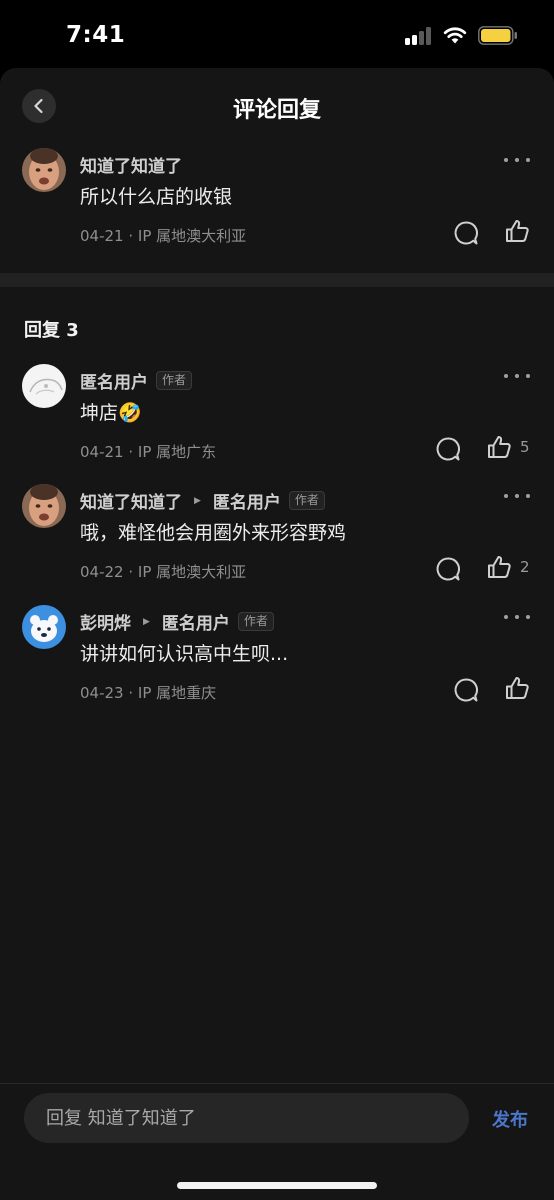 This screenshot has height=1200, width=554. I want to click on wifi-icon, so click(455, 35).